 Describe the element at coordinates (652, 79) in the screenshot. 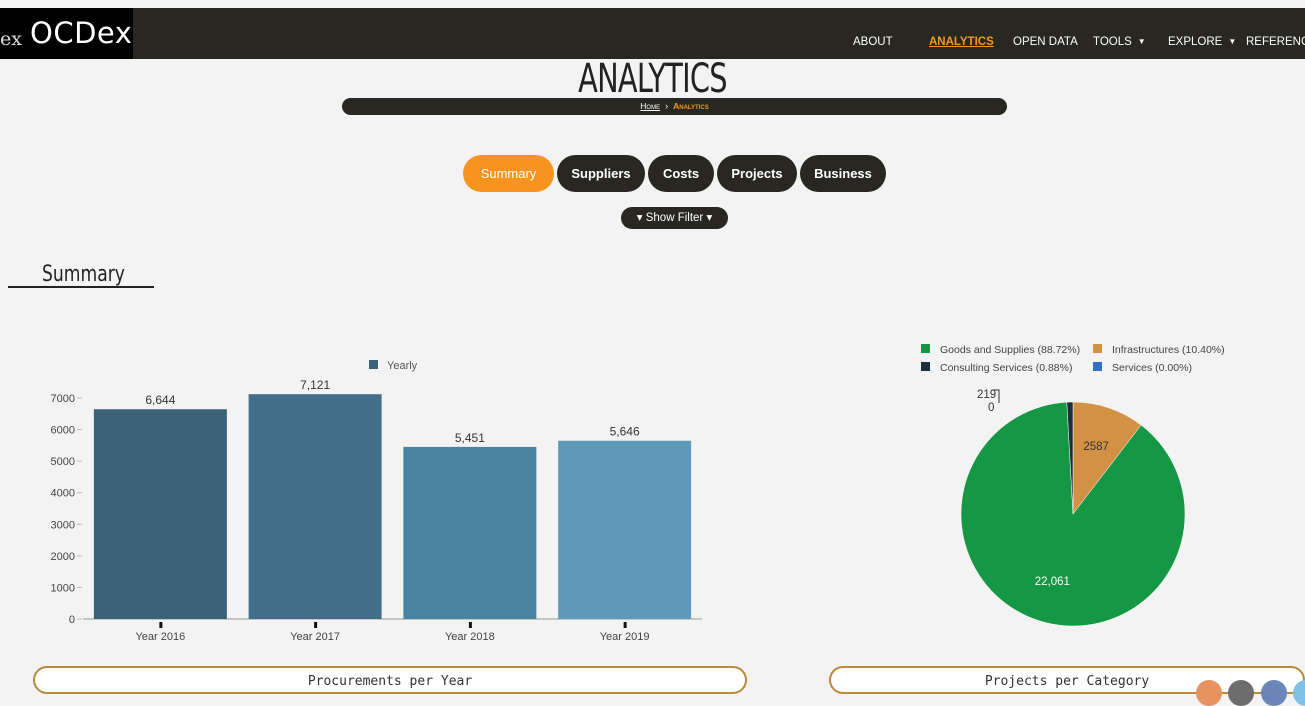

I see `page-title: ANALYTICS` at that location.